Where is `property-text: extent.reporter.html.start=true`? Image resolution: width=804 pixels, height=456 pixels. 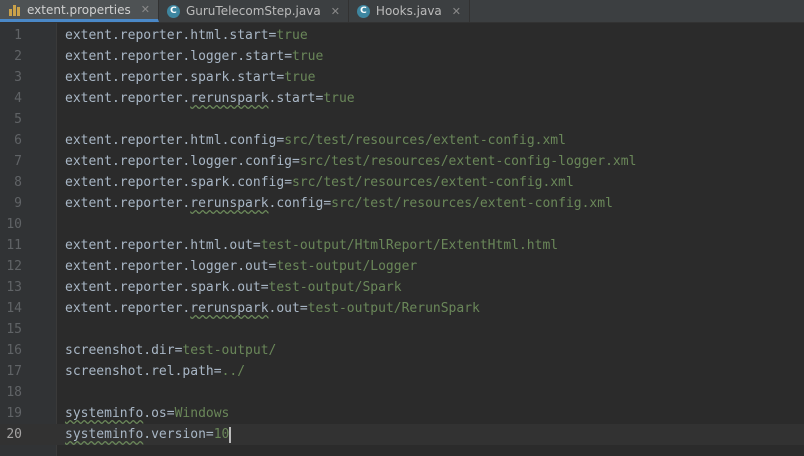 property-text: extent.reporter.html.start=true is located at coordinates (186, 35).